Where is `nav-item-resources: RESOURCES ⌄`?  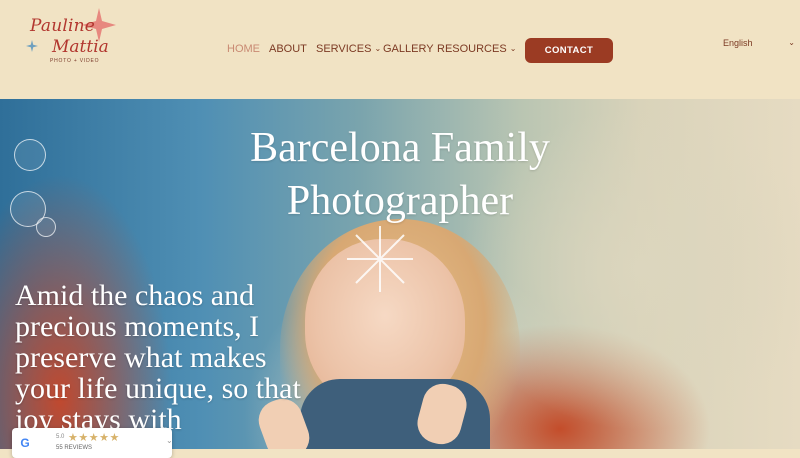 nav-item-resources: RESOURCES ⌄ is located at coordinates (476, 49).